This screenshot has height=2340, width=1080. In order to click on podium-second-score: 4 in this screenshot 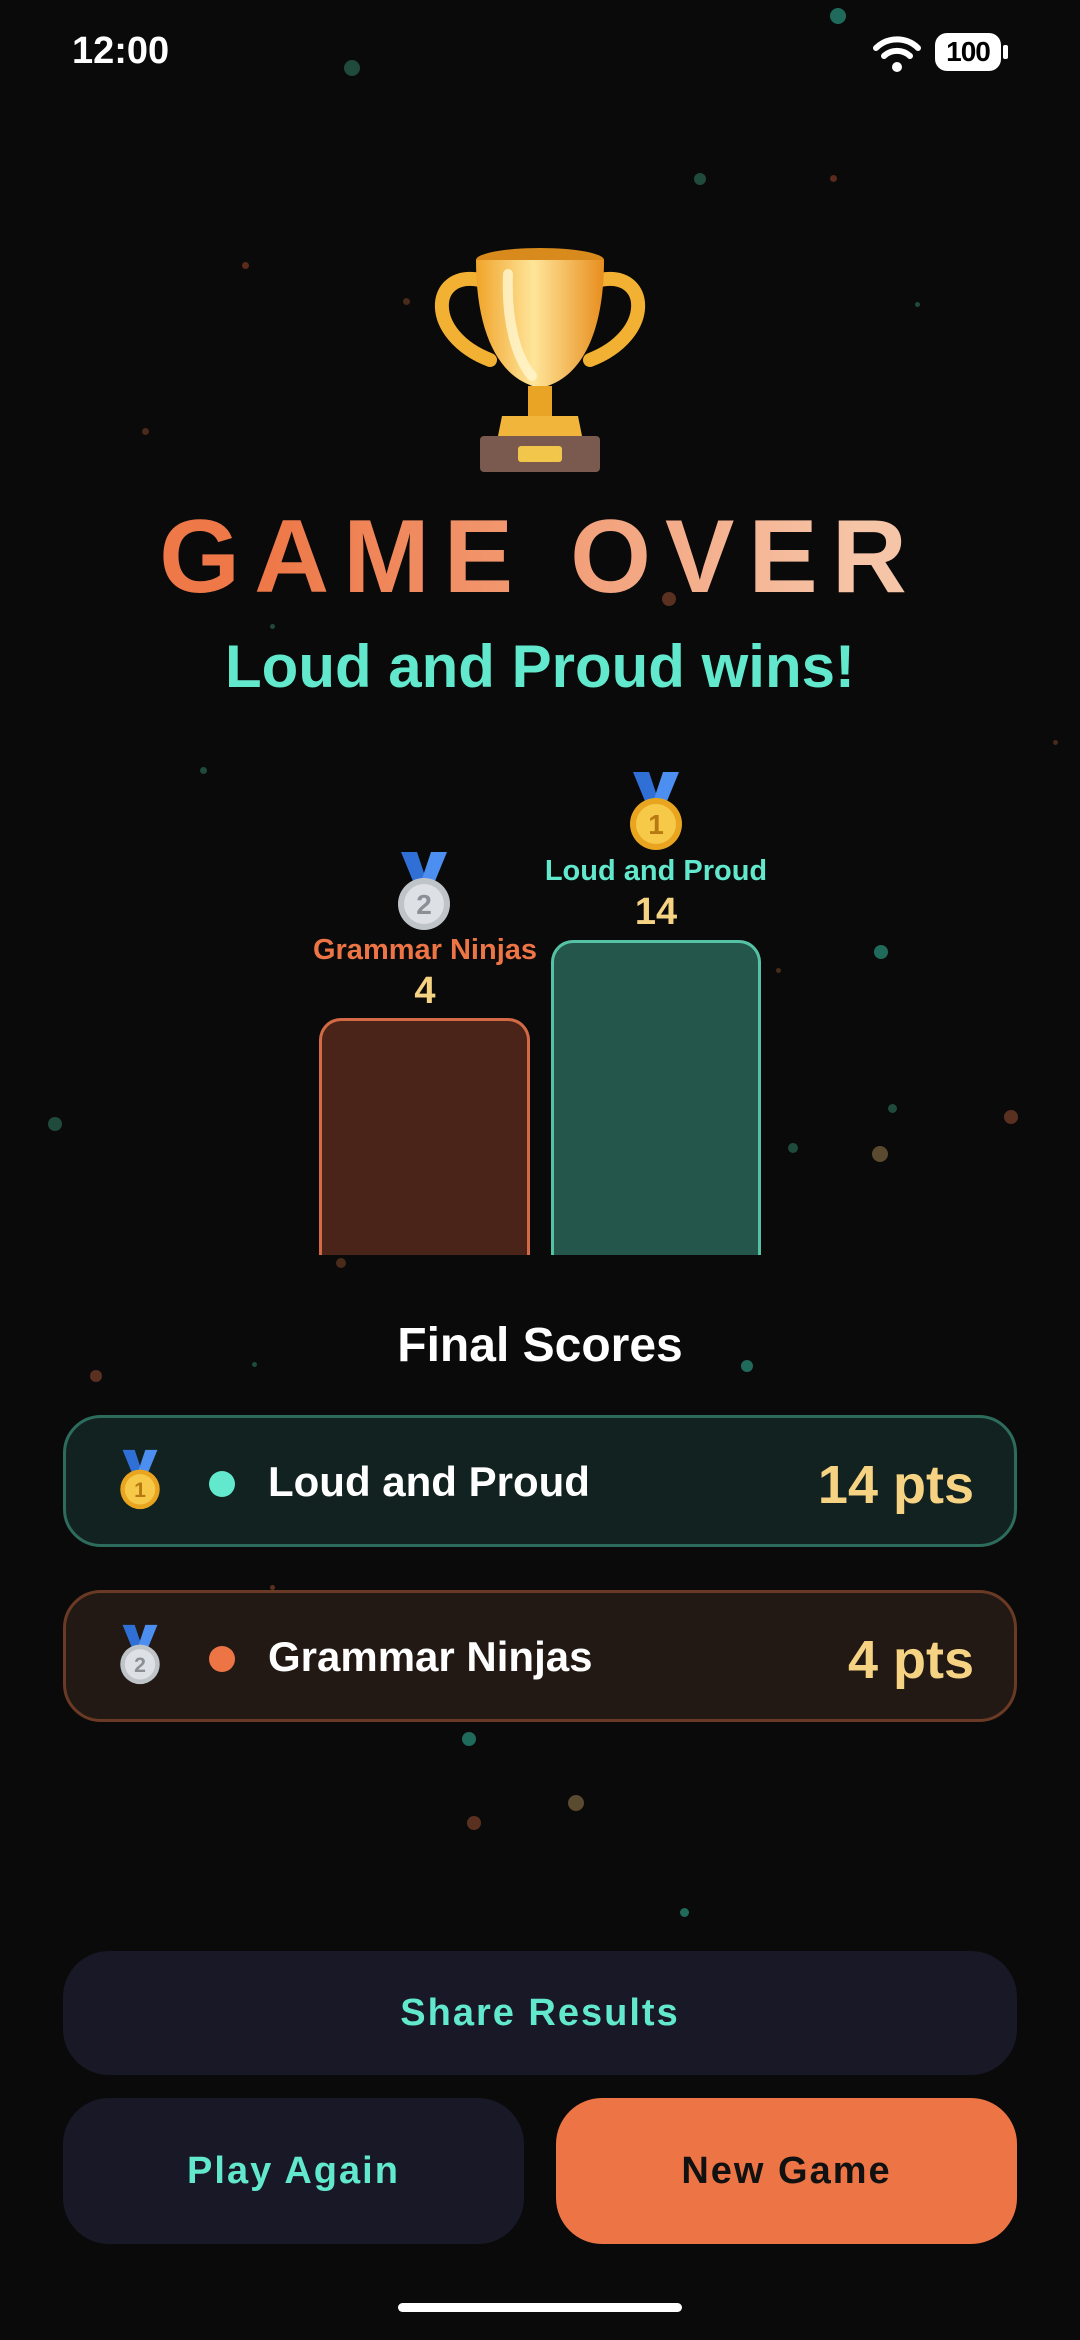, I will do `click(425, 991)`.